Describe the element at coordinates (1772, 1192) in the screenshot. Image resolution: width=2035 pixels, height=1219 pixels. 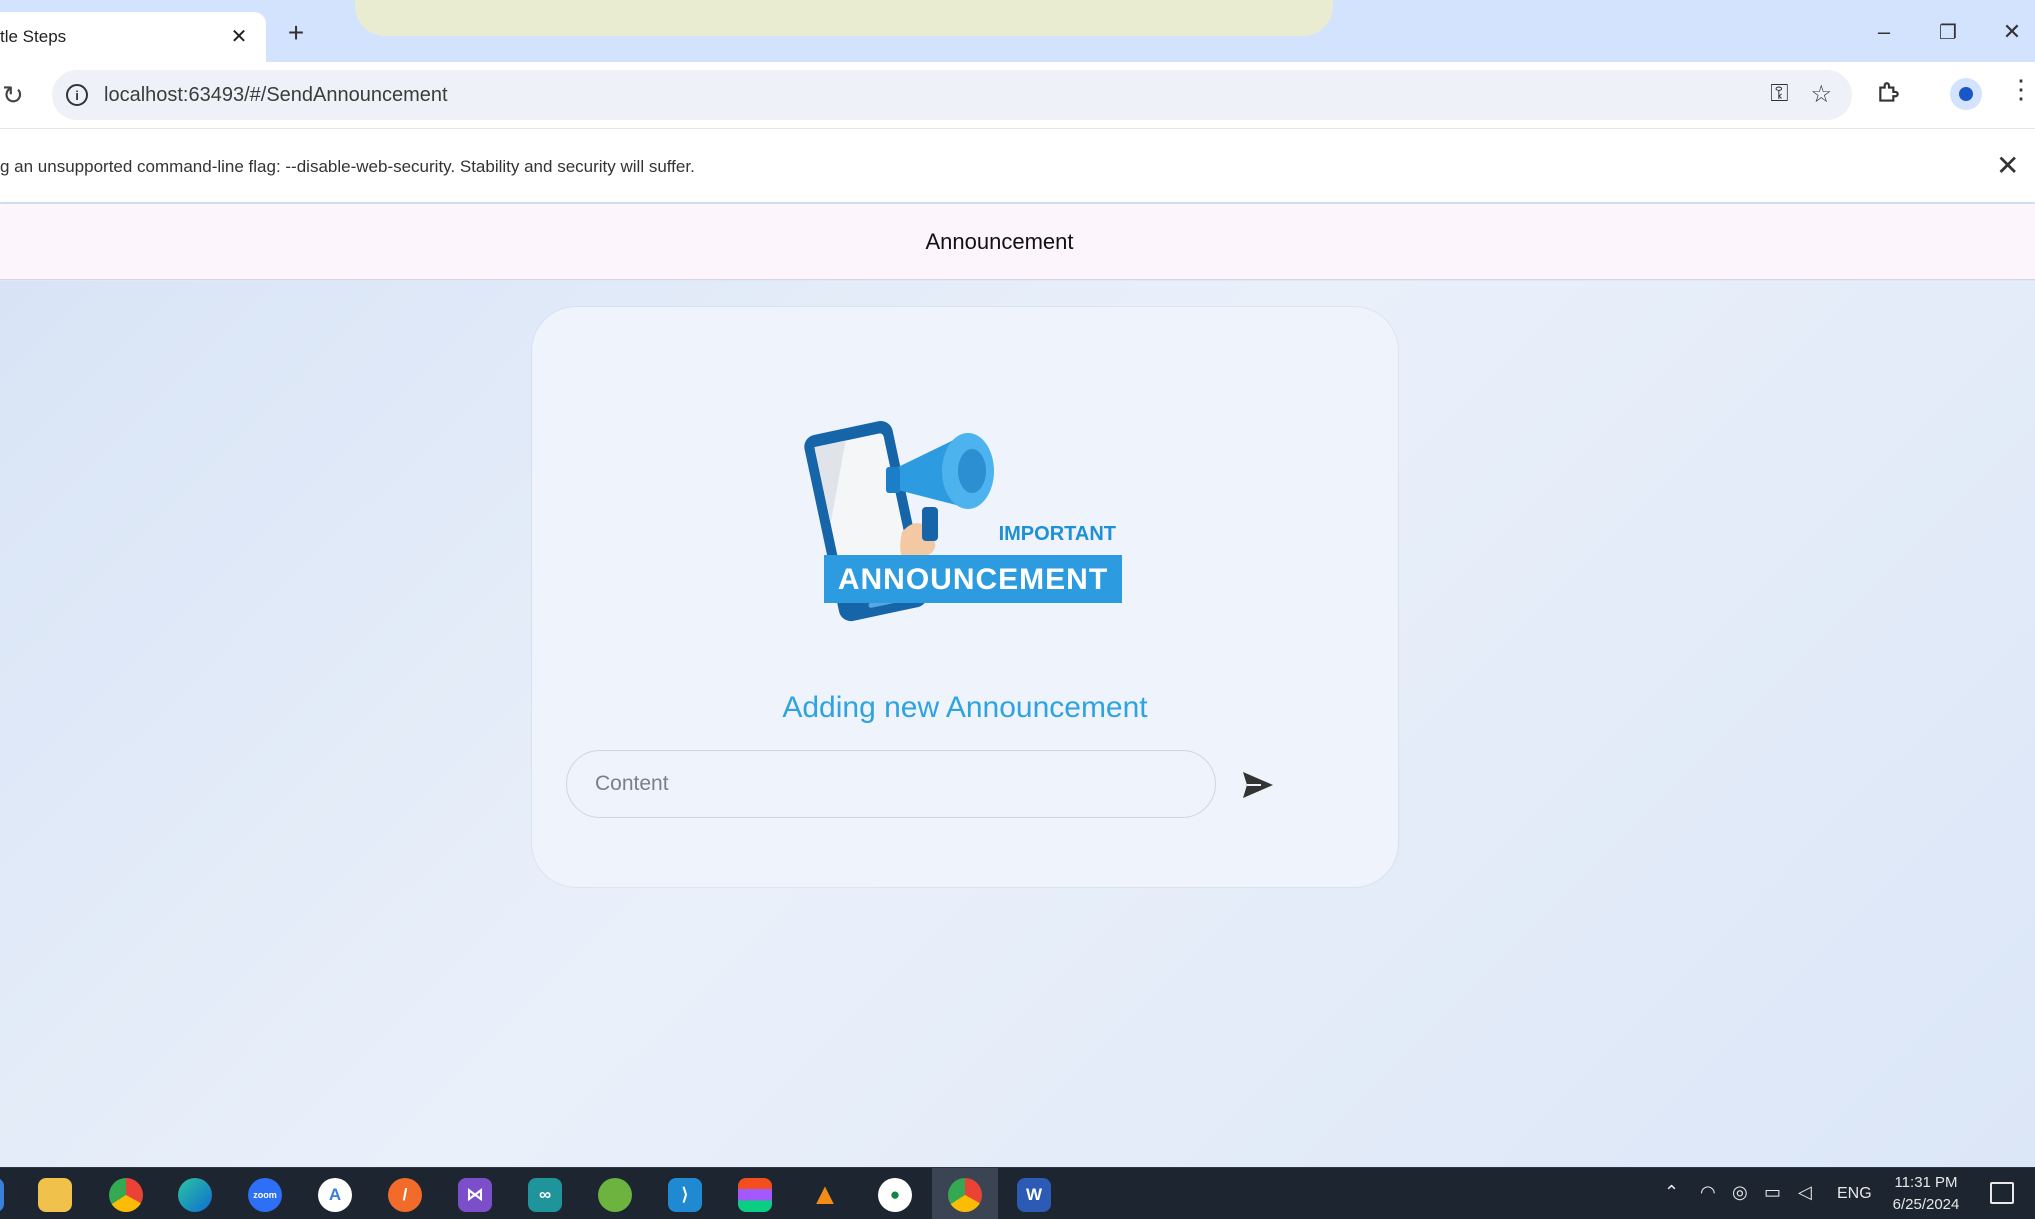
I see `battery-icon: ▭` at that location.